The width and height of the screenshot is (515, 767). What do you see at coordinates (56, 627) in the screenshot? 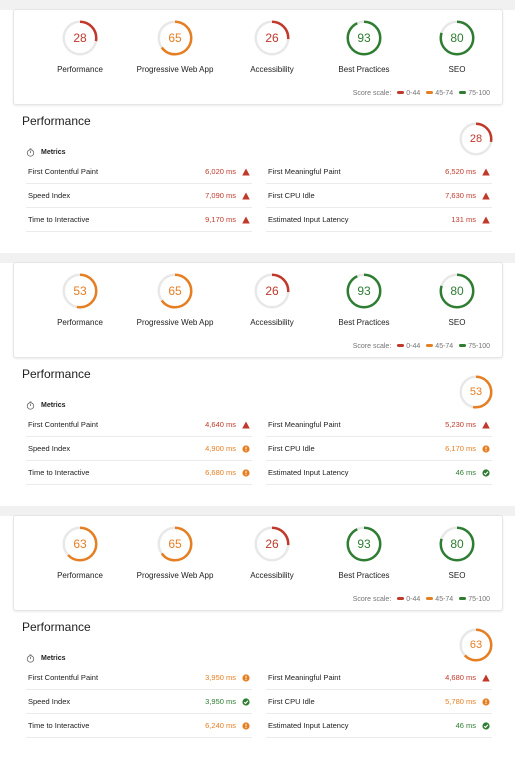
I see `performance-title: Performance` at bounding box center [56, 627].